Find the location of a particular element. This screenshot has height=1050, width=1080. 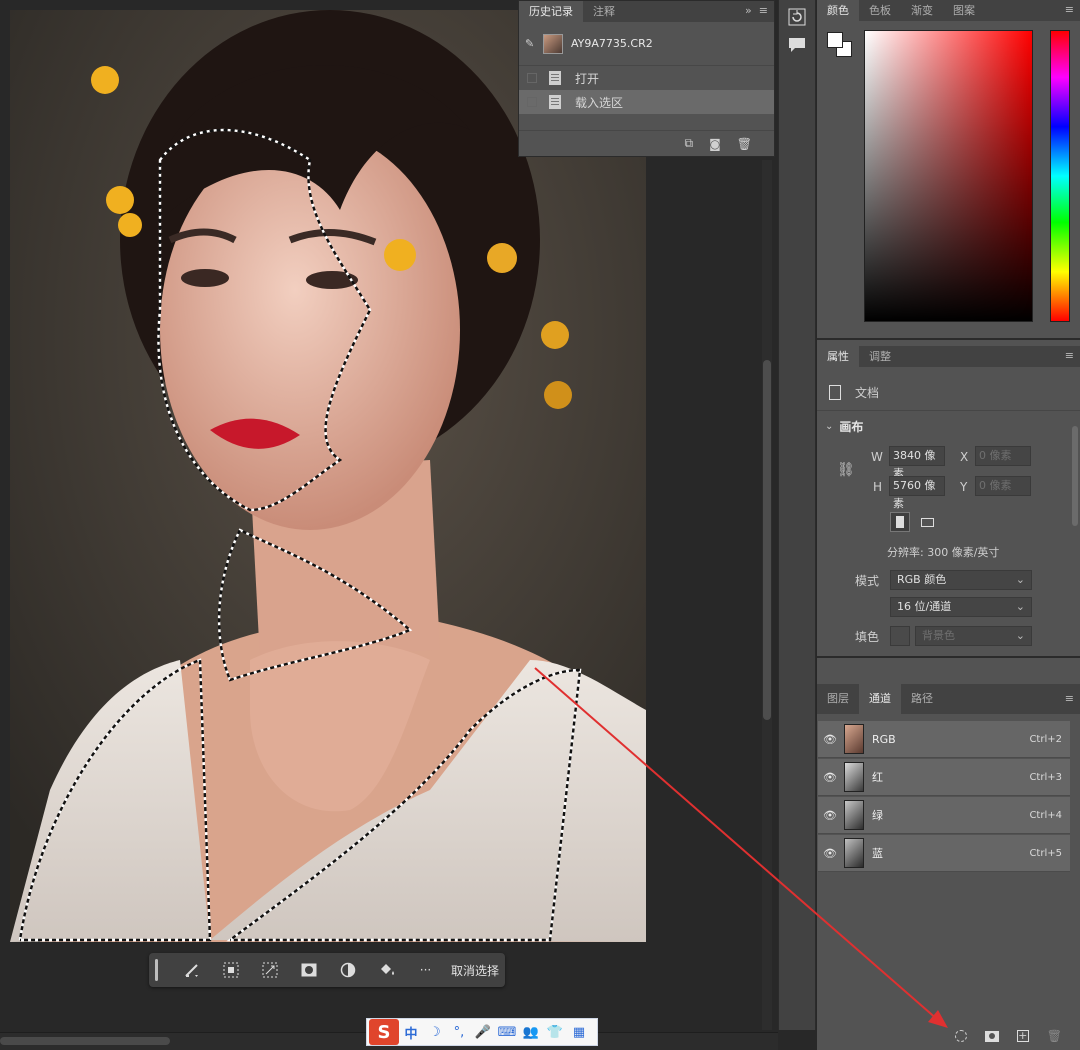

foreground-color-swatch is located at coordinates (835, 40).